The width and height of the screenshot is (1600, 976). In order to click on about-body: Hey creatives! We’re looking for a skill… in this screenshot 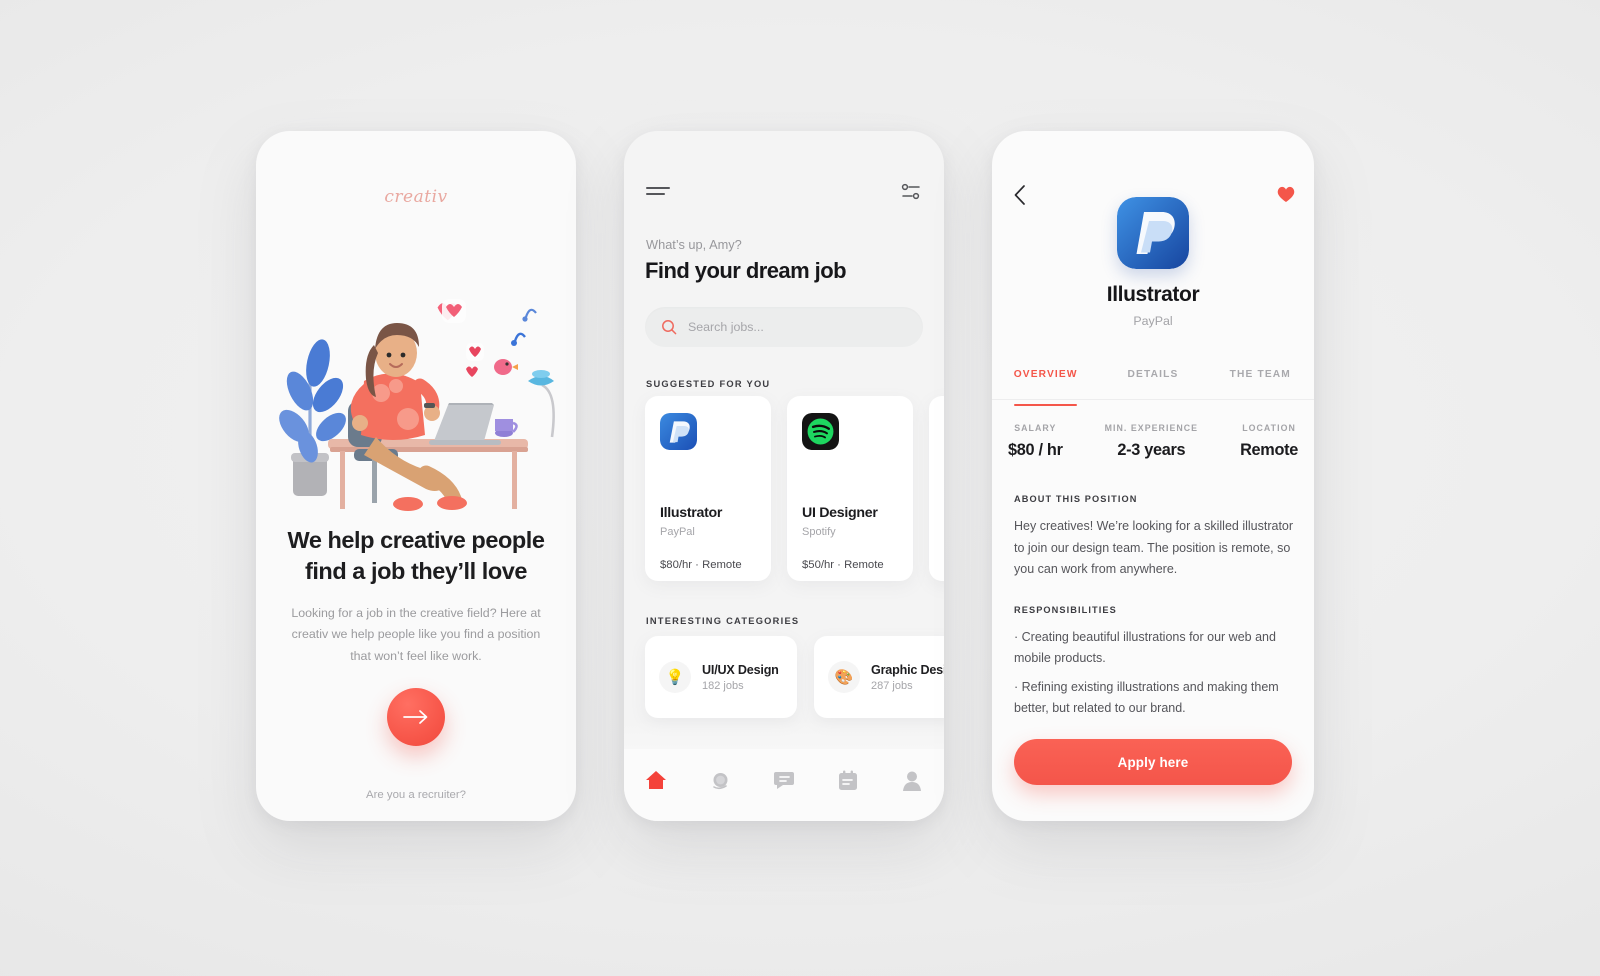, I will do `click(1154, 547)`.